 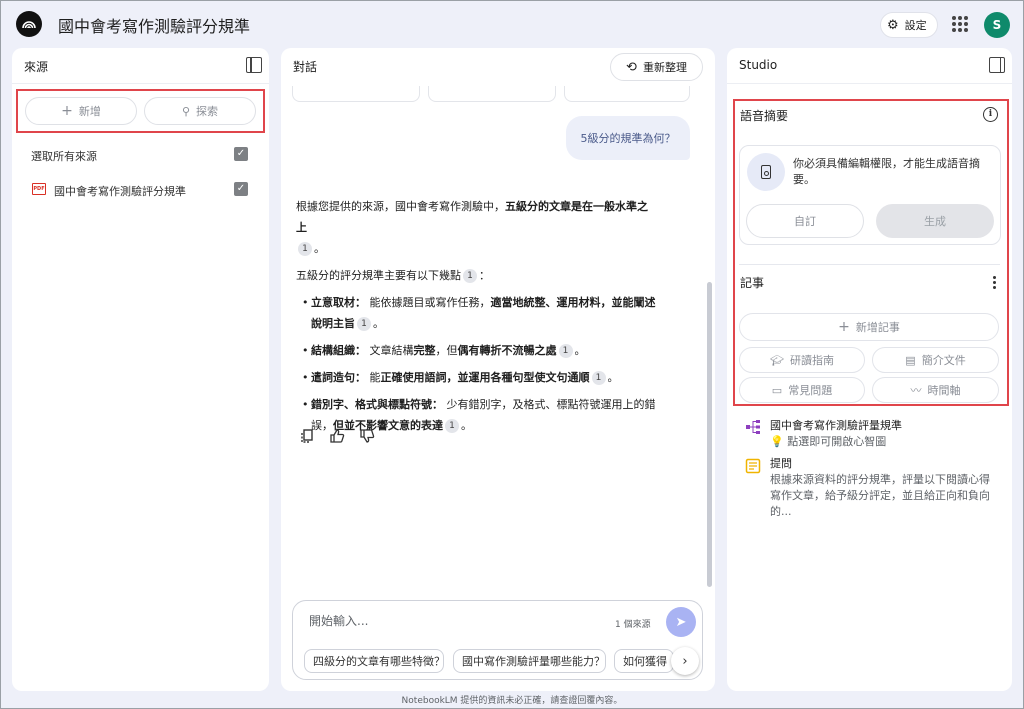 I want to click on send-icon: ➤, so click(x=681, y=622).